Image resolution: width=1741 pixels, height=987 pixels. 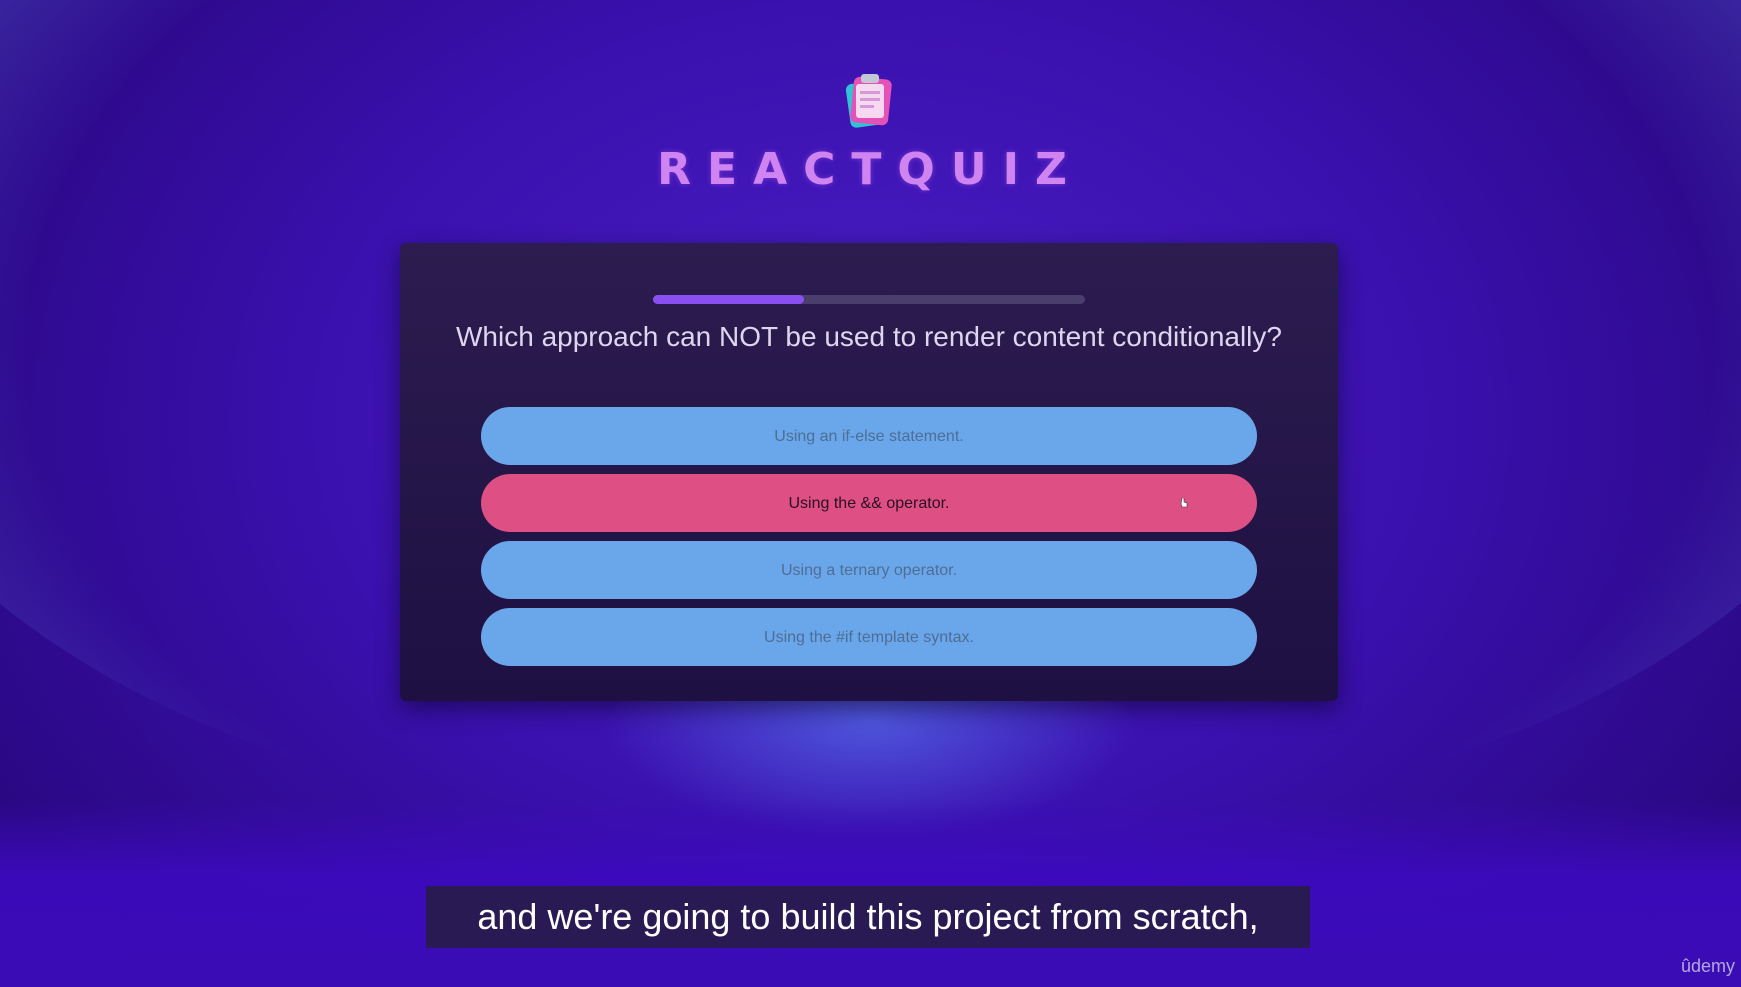 I want to click on clipboard-icon, so click(x=868, y=101).